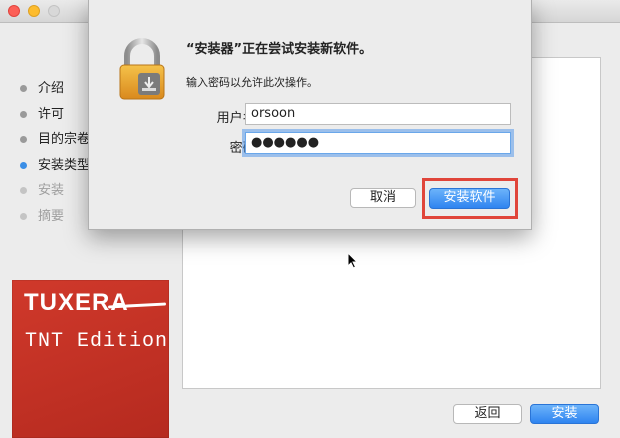 This screenshot has height=438, width=620. I want to click on step-label: 安装, so click(51, 190).